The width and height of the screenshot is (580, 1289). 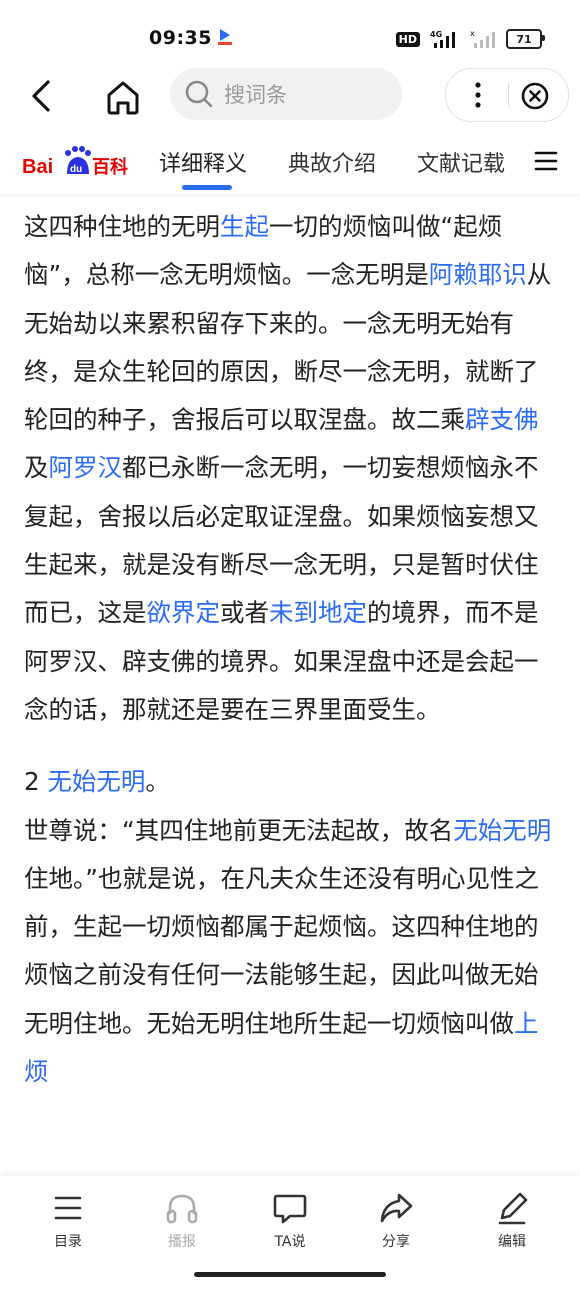 I want to click on search-placeholder: 搜词条, so click(x=255, y=95).